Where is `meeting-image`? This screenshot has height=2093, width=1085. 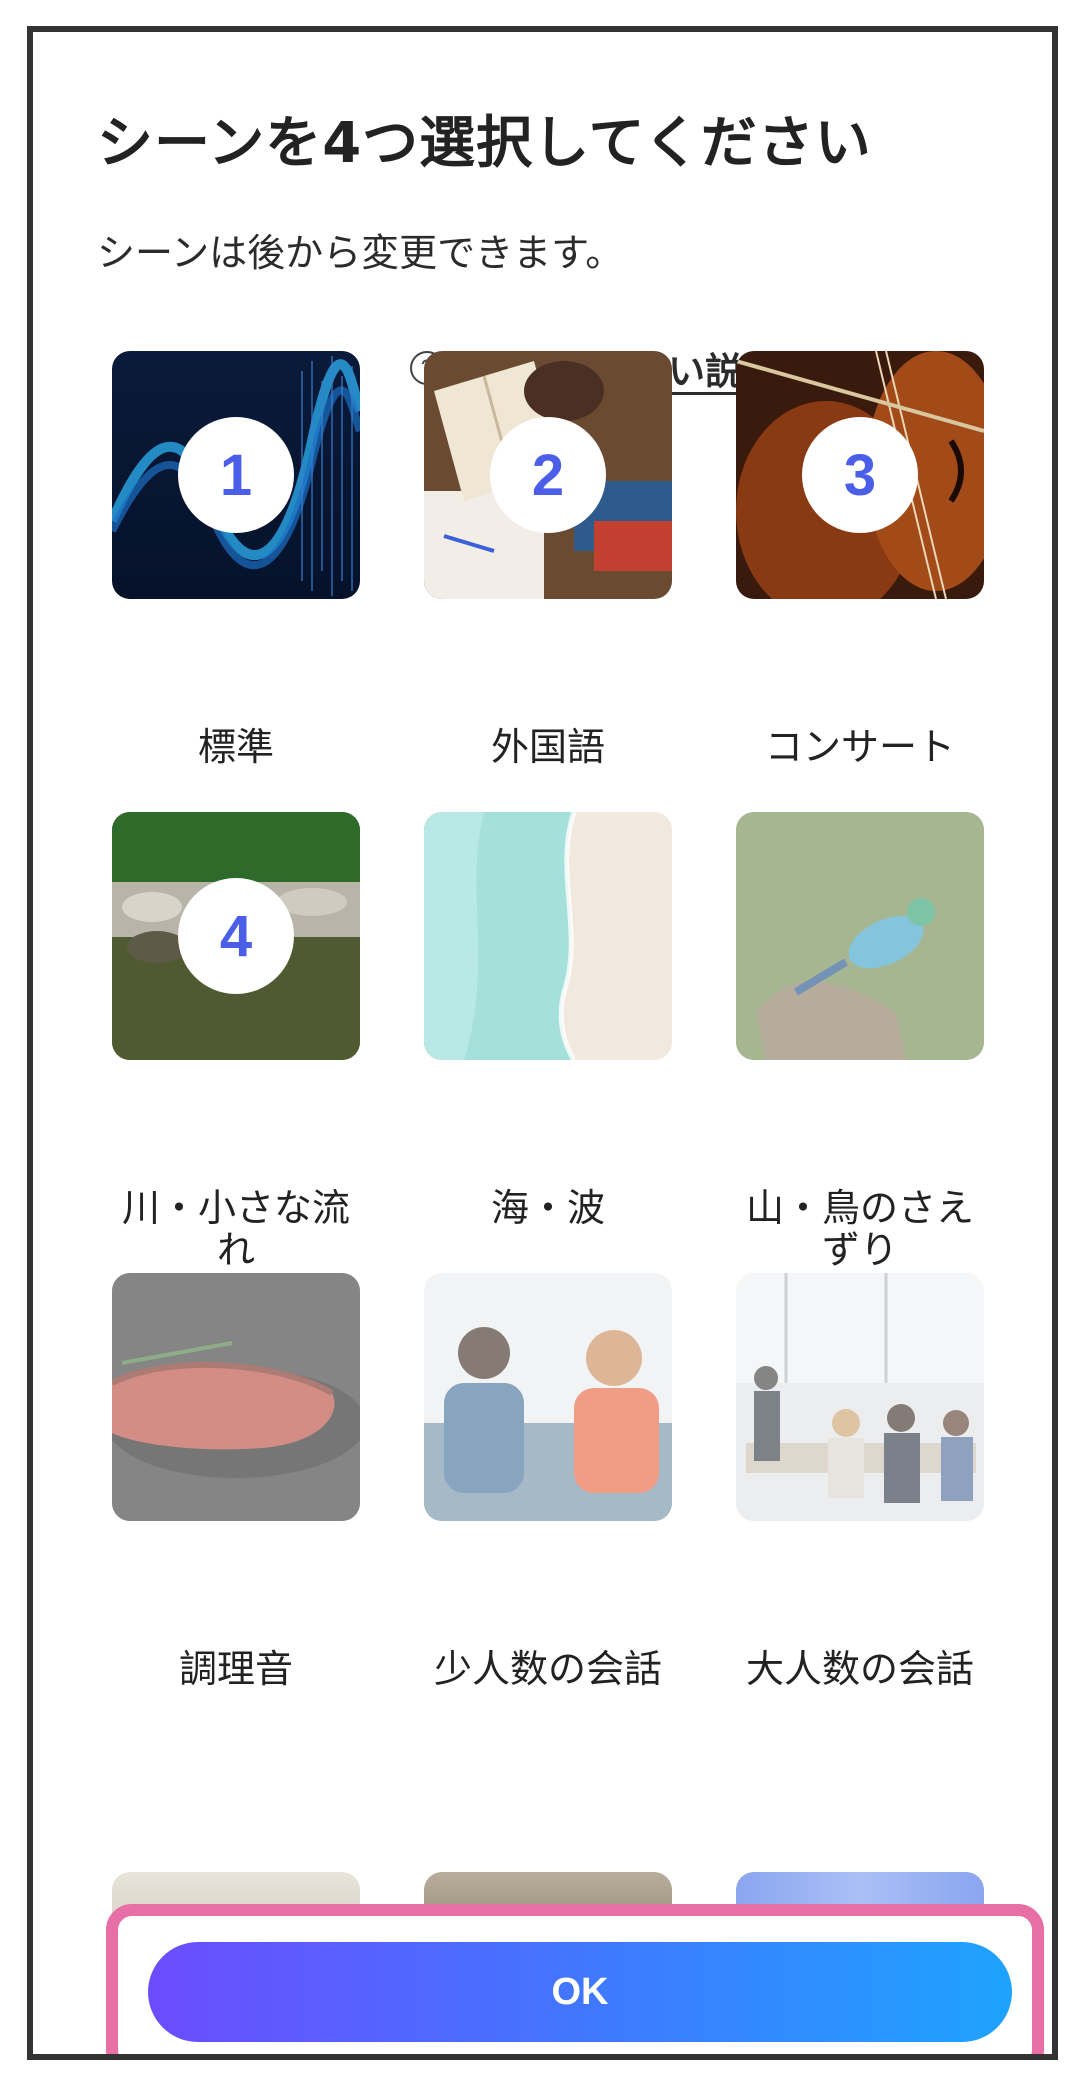 meeting-image is located at coordinates (860, 1397).